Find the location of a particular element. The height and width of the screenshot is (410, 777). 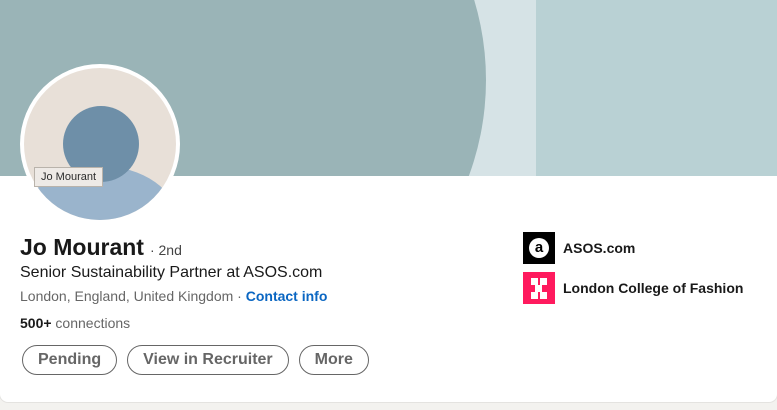

profile-actions: Pending View in Recruiter More is located at coordinates (195, 360).